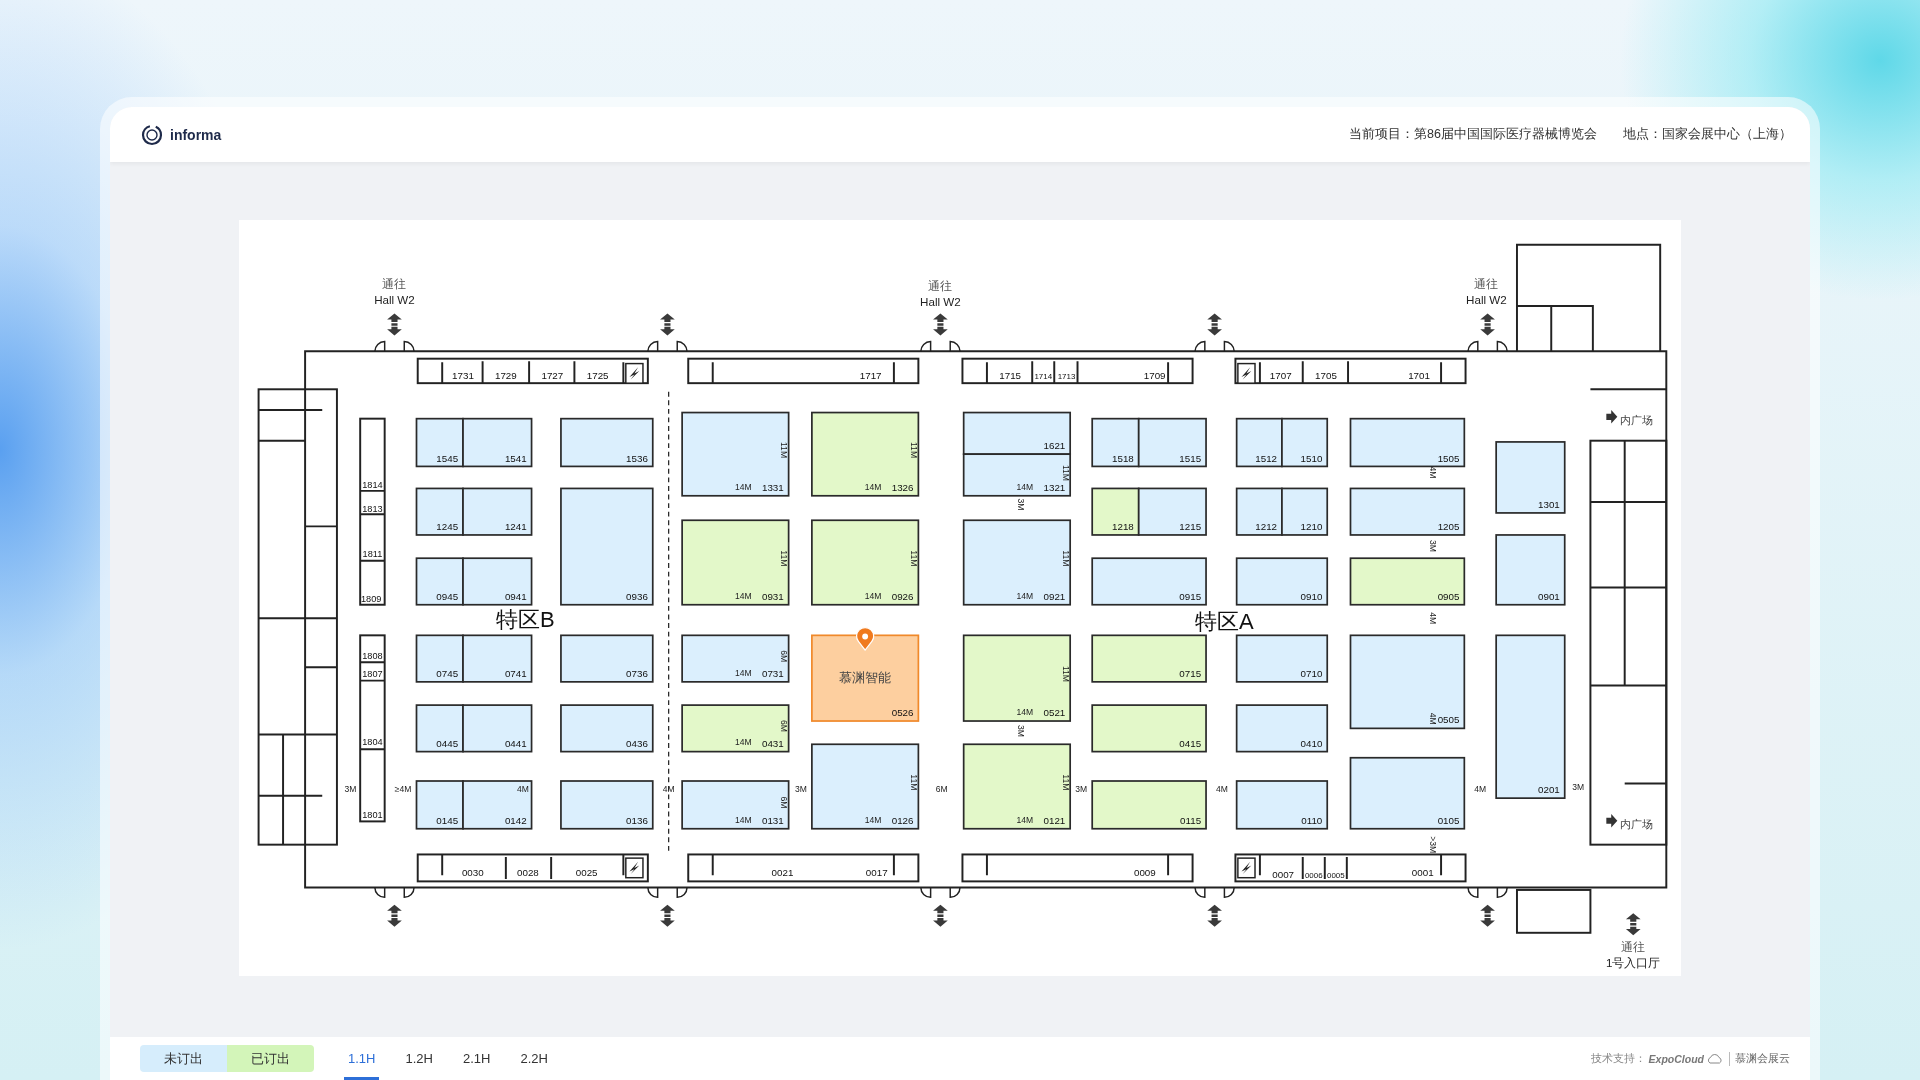 The width and height of the screenshot is (1920, 1080). I want to click on booth-number: 0007, so click(1283, 874).